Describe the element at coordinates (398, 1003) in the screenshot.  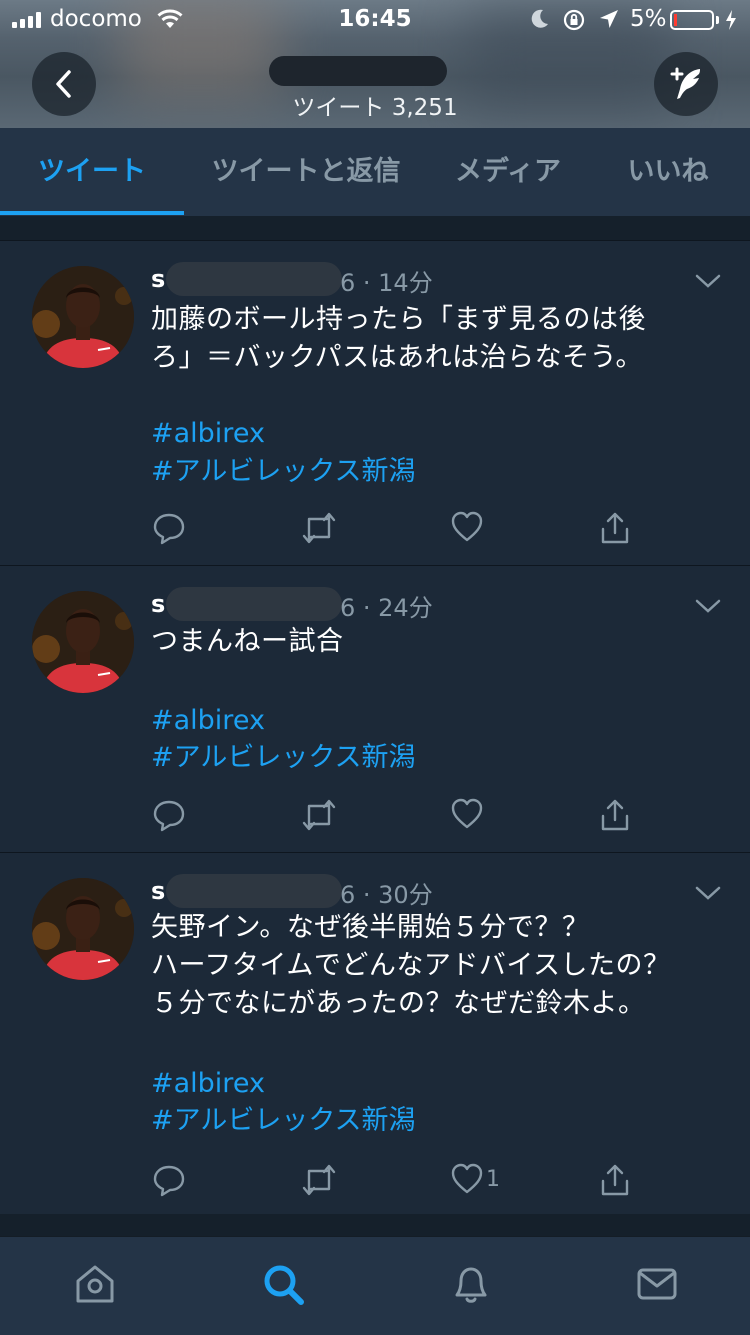
I see `tweet-text-line: ５分でなにがあったの？なぜだ鈴木よ。` at that location.